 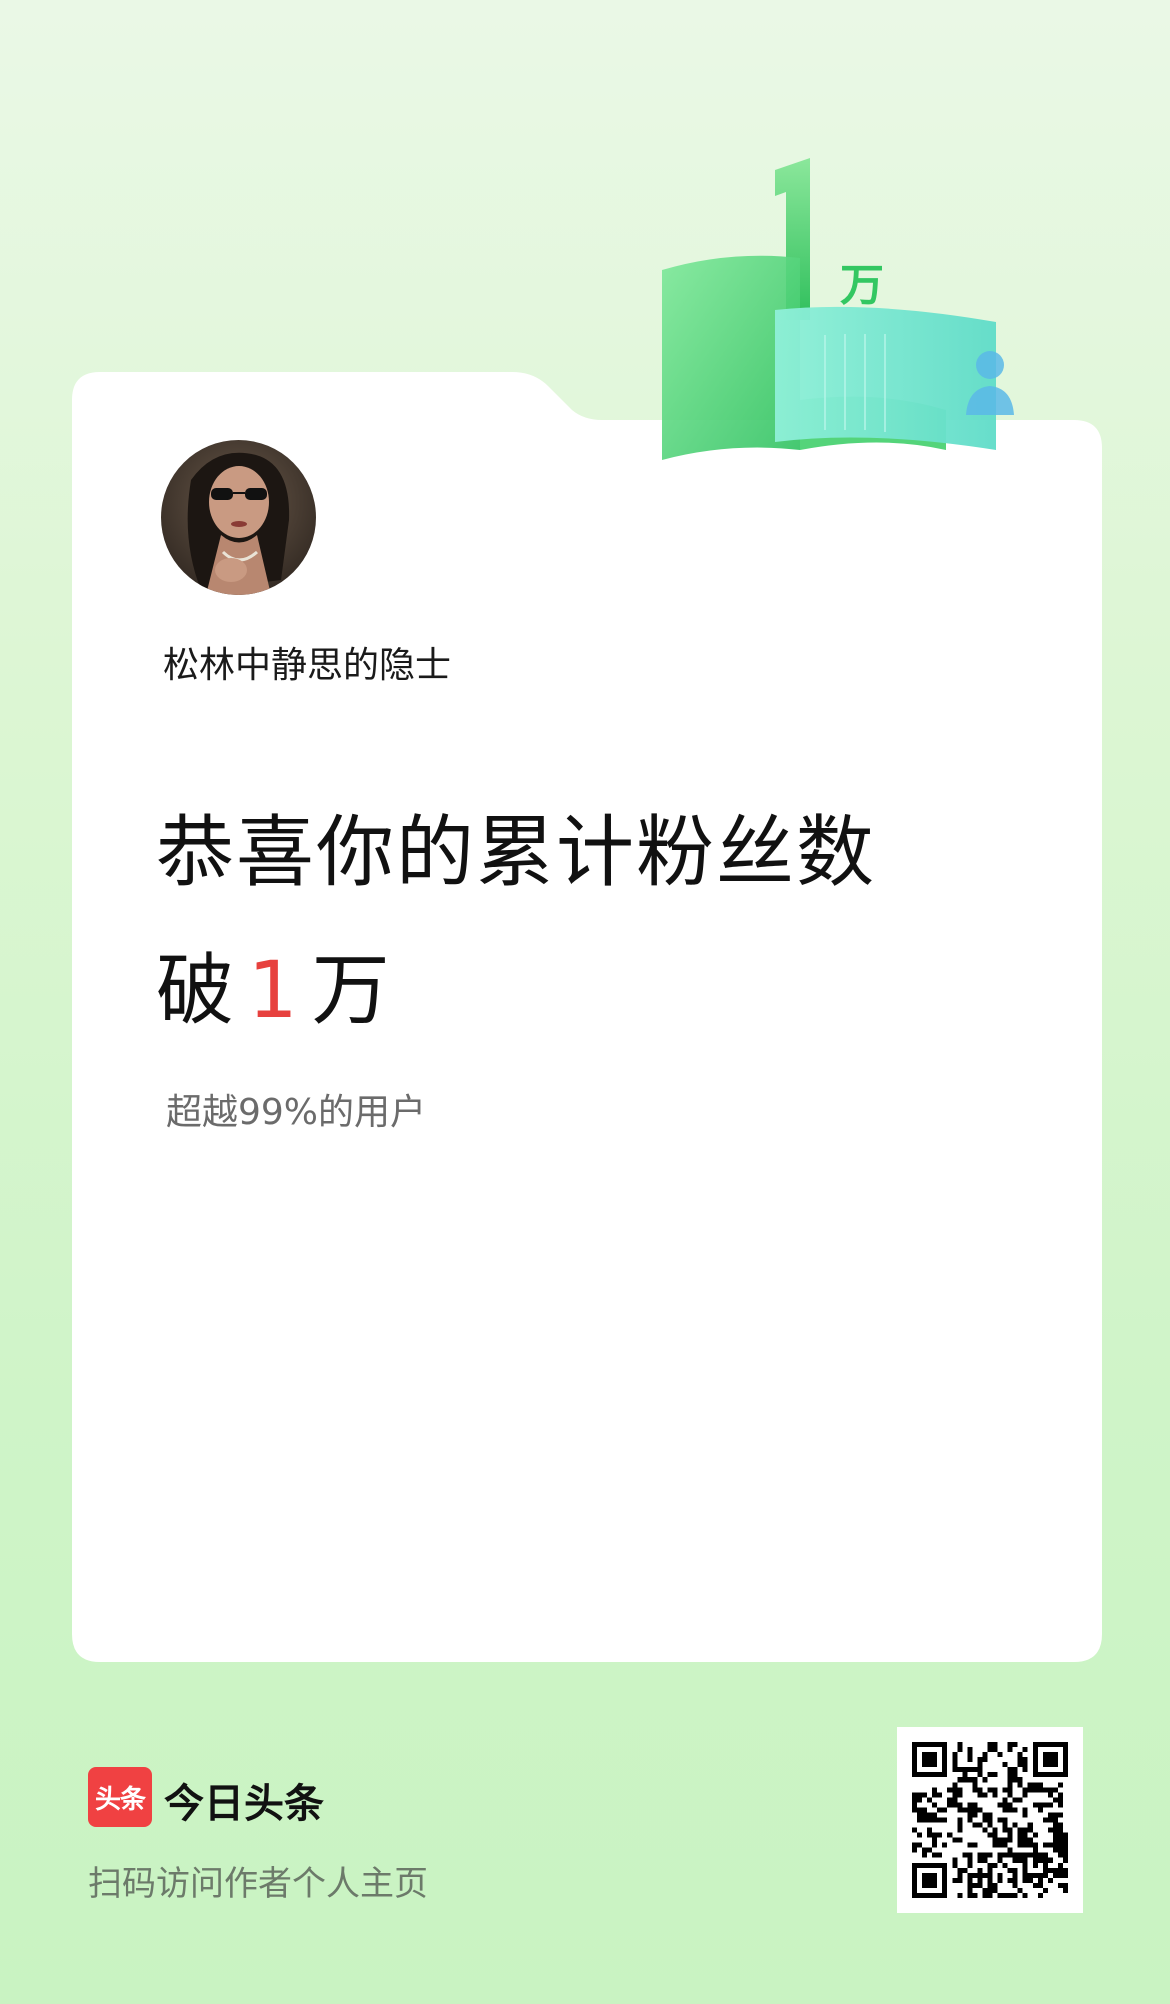 I want to click on avatar, so click(x=238, y=517).